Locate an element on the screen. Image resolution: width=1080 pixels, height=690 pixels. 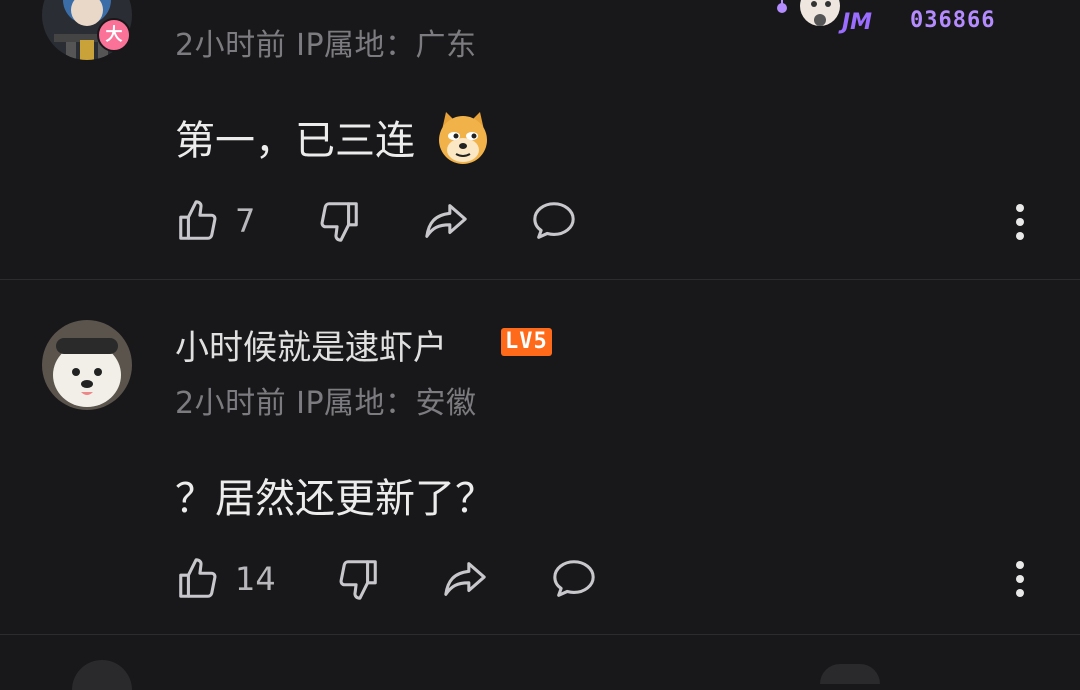
like-count: 7 is located at coordinates (245, 221).